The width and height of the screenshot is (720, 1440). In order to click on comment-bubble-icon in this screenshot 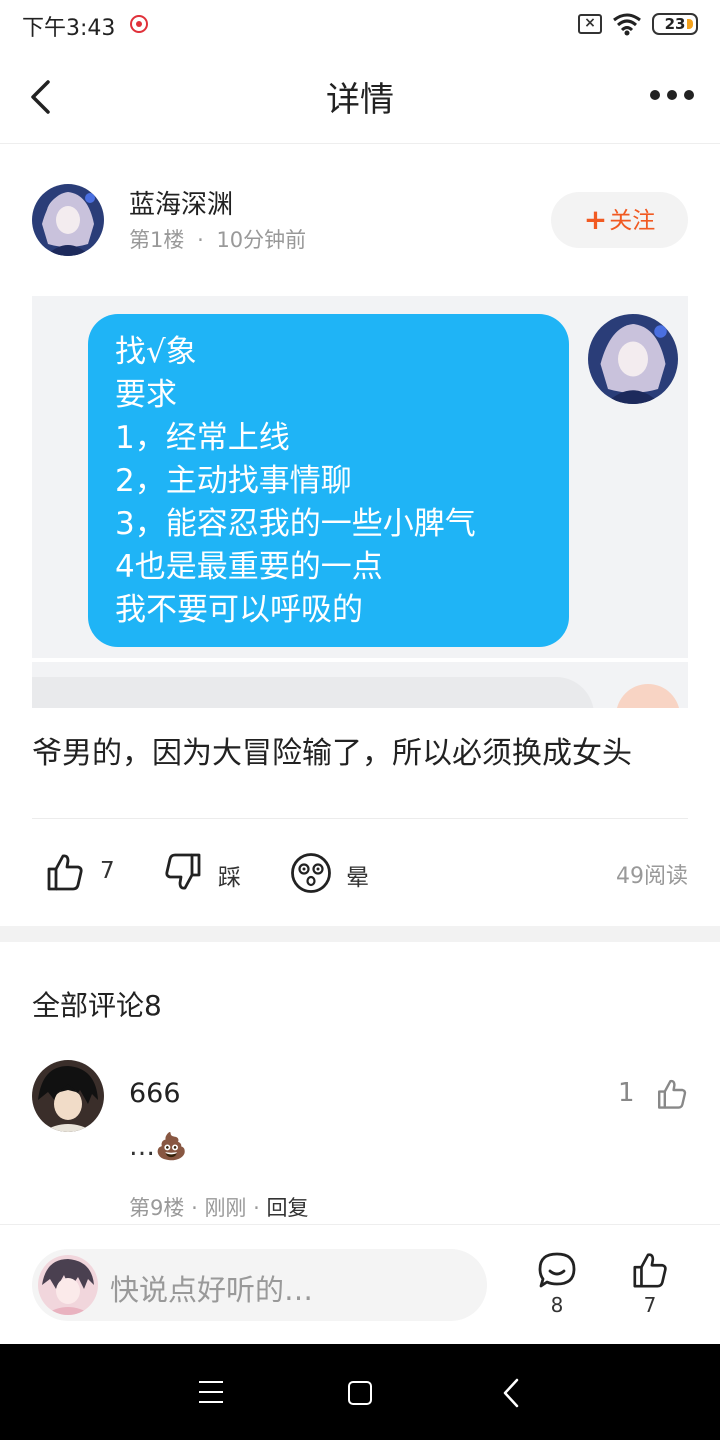, I will do `click(557, 1270)`.